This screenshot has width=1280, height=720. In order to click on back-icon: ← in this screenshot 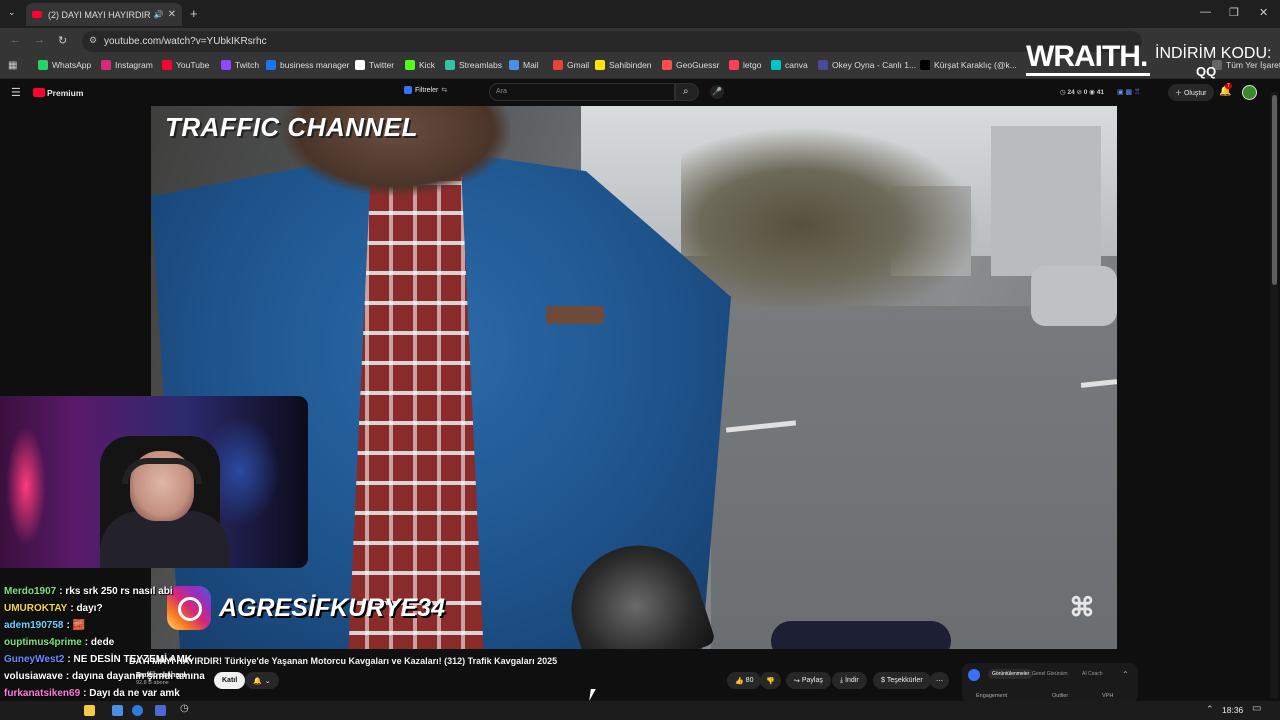, I will do `click(15, 40)`.